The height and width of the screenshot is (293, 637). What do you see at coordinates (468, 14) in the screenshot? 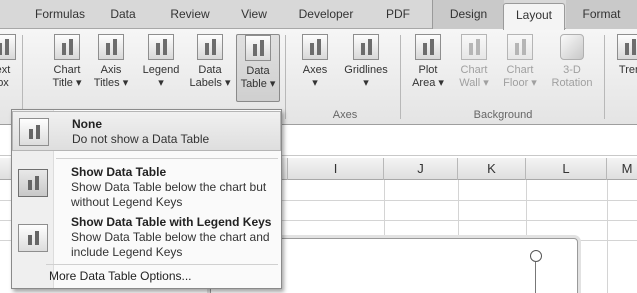
I see `tab-design: Design` at bounding box center [468, 14].